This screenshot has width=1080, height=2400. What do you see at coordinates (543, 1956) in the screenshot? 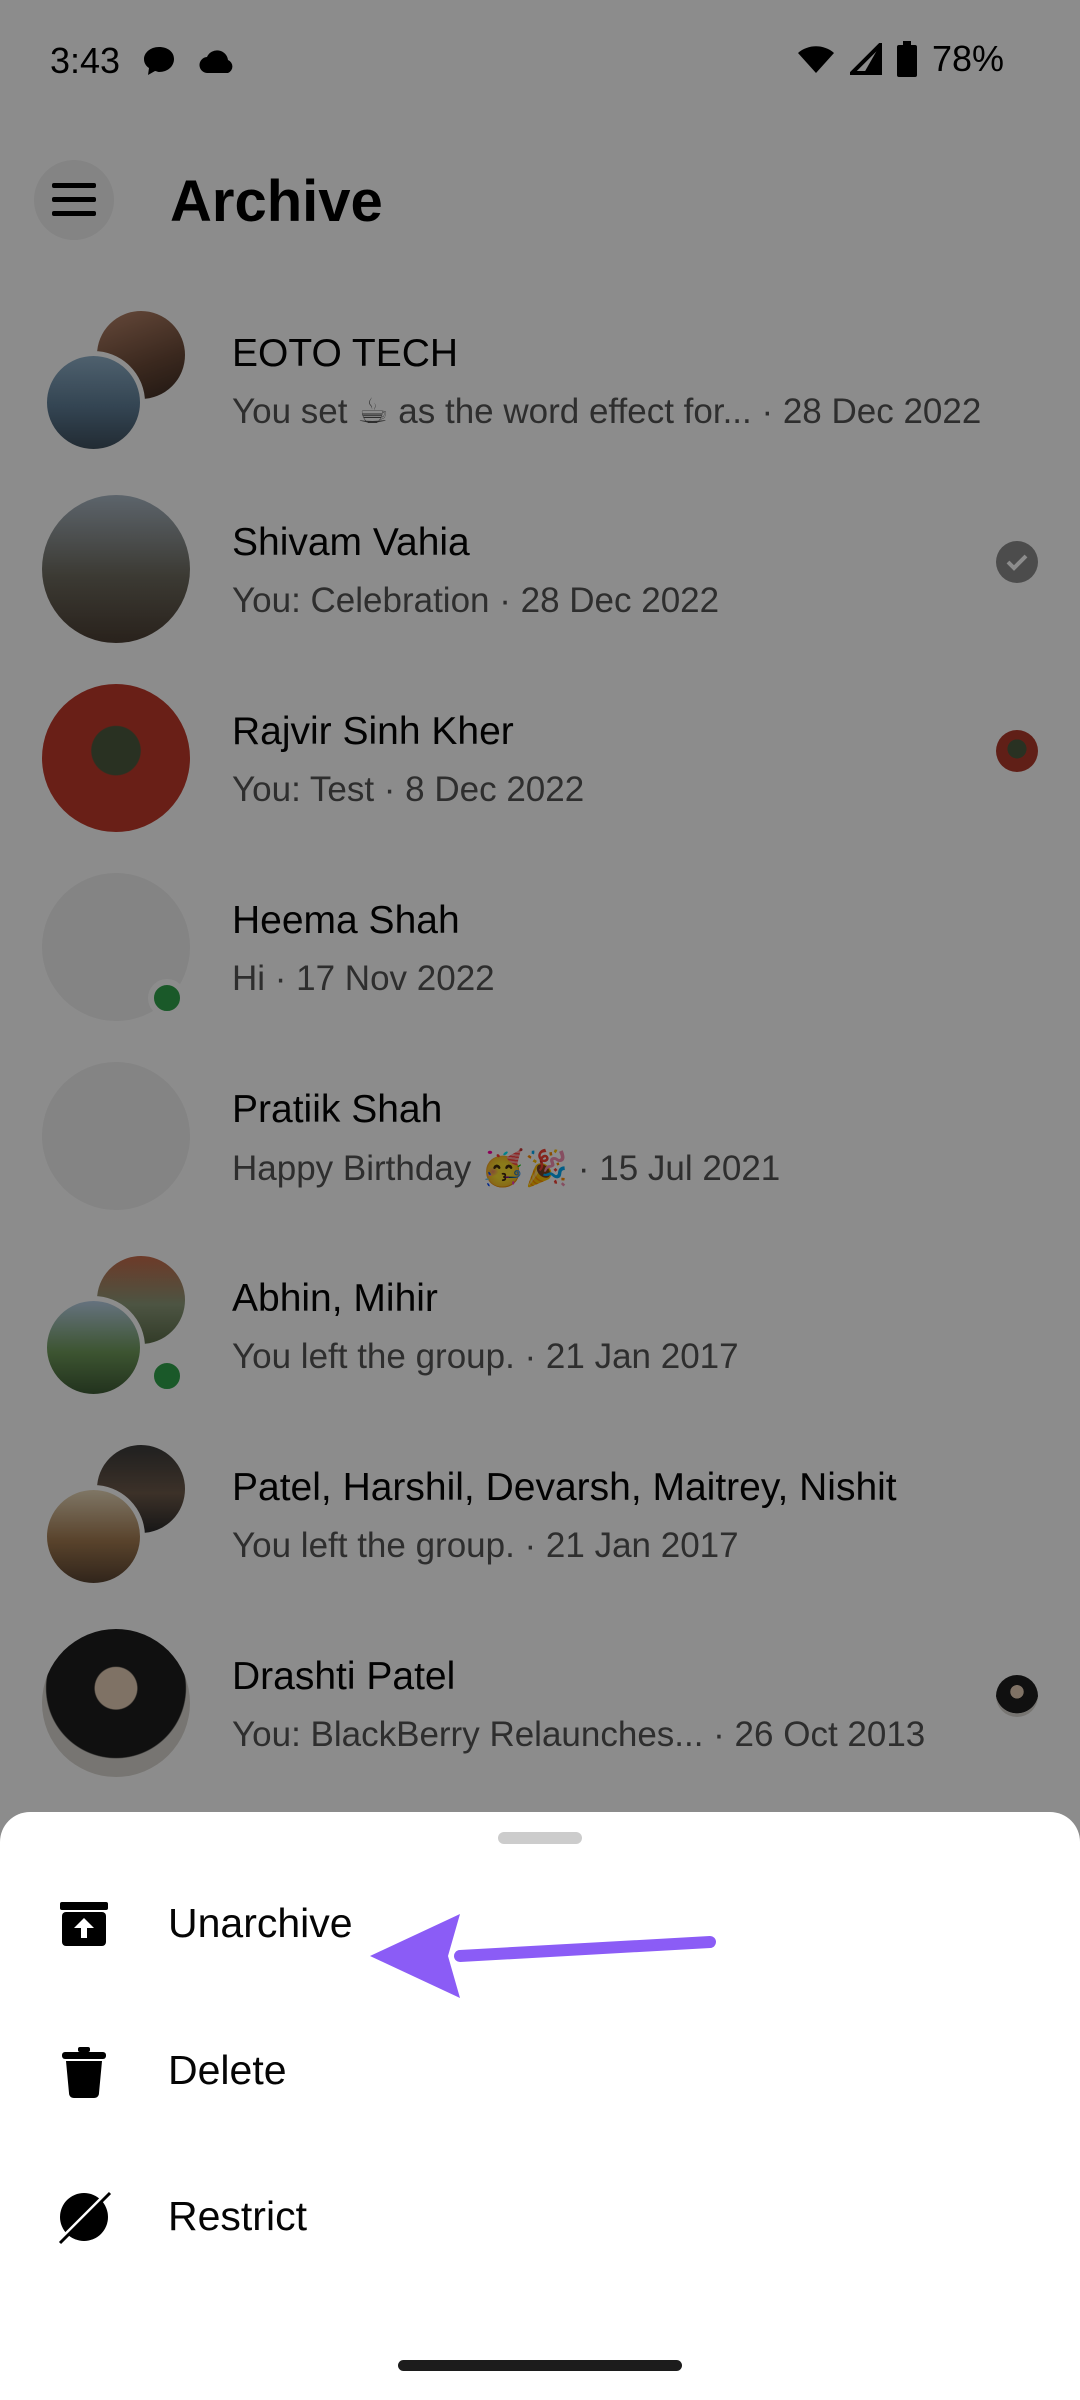
I see `annotation-arrow-icon` at bounding box center [543, 1956].